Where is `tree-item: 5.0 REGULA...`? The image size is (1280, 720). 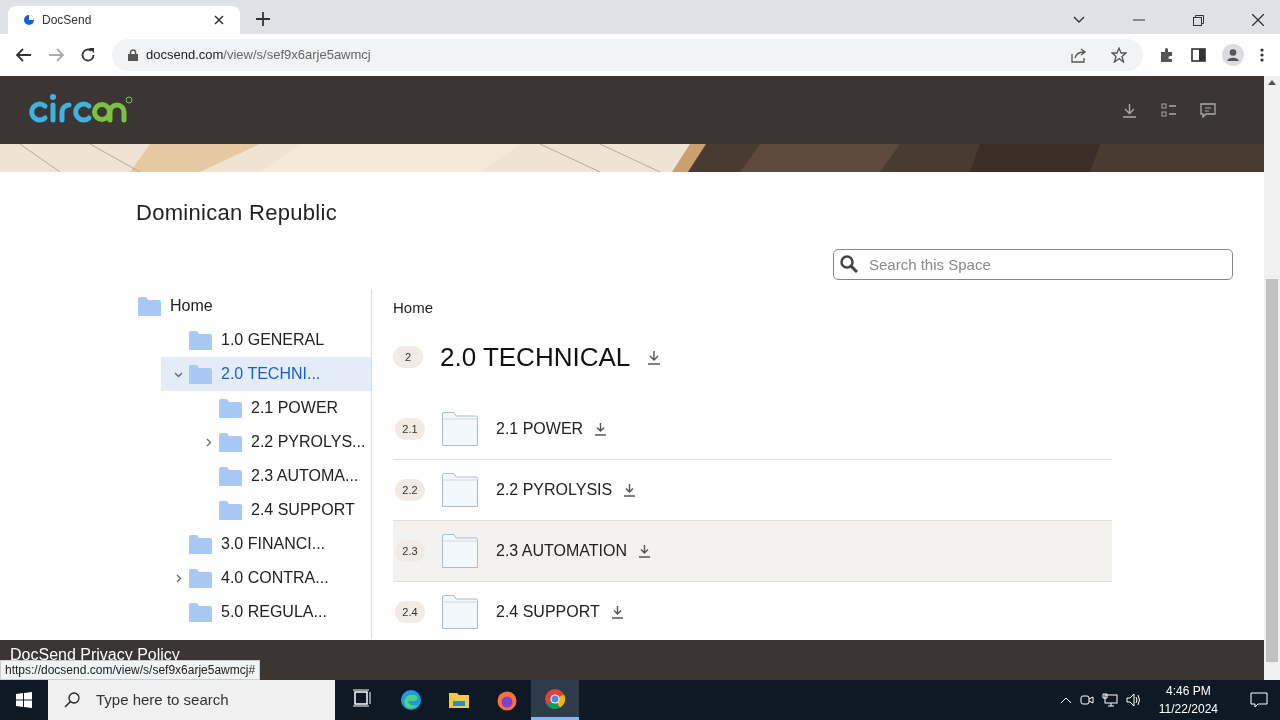
tree-item: 5.0 REGULA... is located at coordinates (266, 612).